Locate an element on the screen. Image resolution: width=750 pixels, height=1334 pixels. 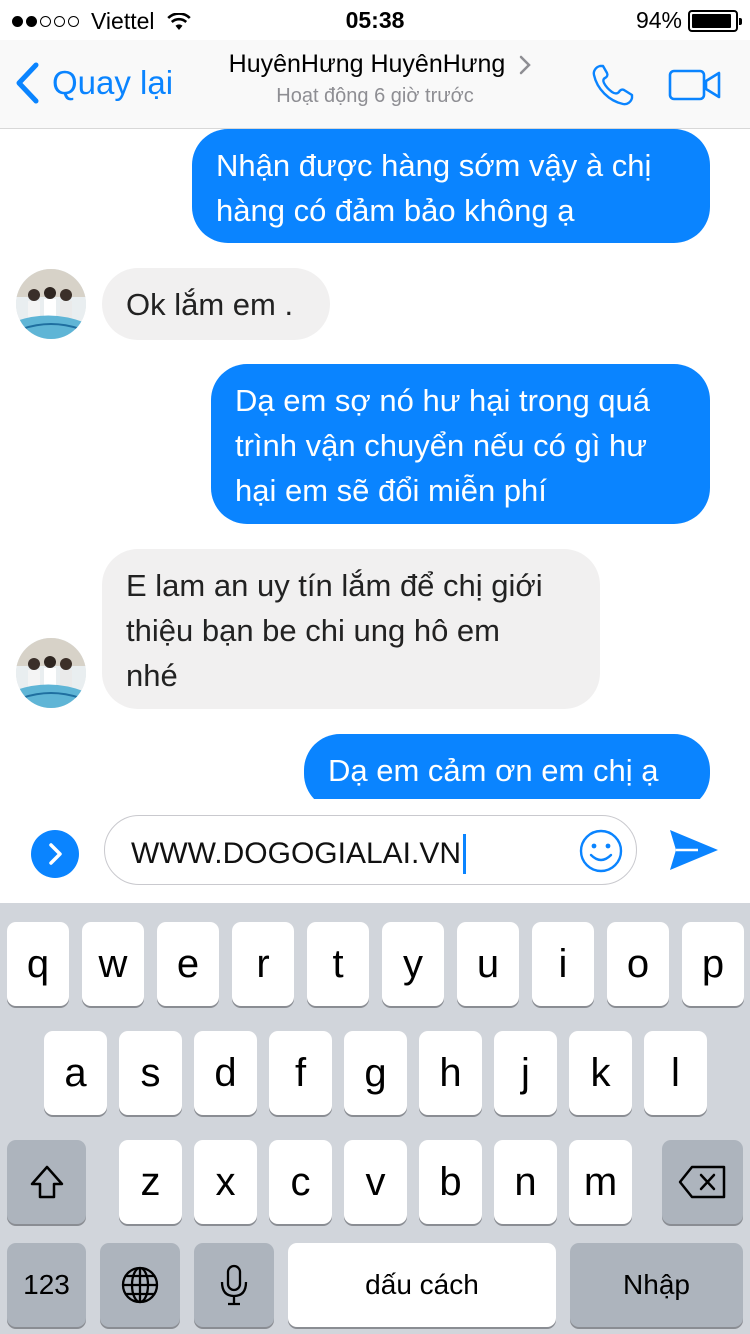
message-line: Ok lắm em . is located at coordinates (210, 304).